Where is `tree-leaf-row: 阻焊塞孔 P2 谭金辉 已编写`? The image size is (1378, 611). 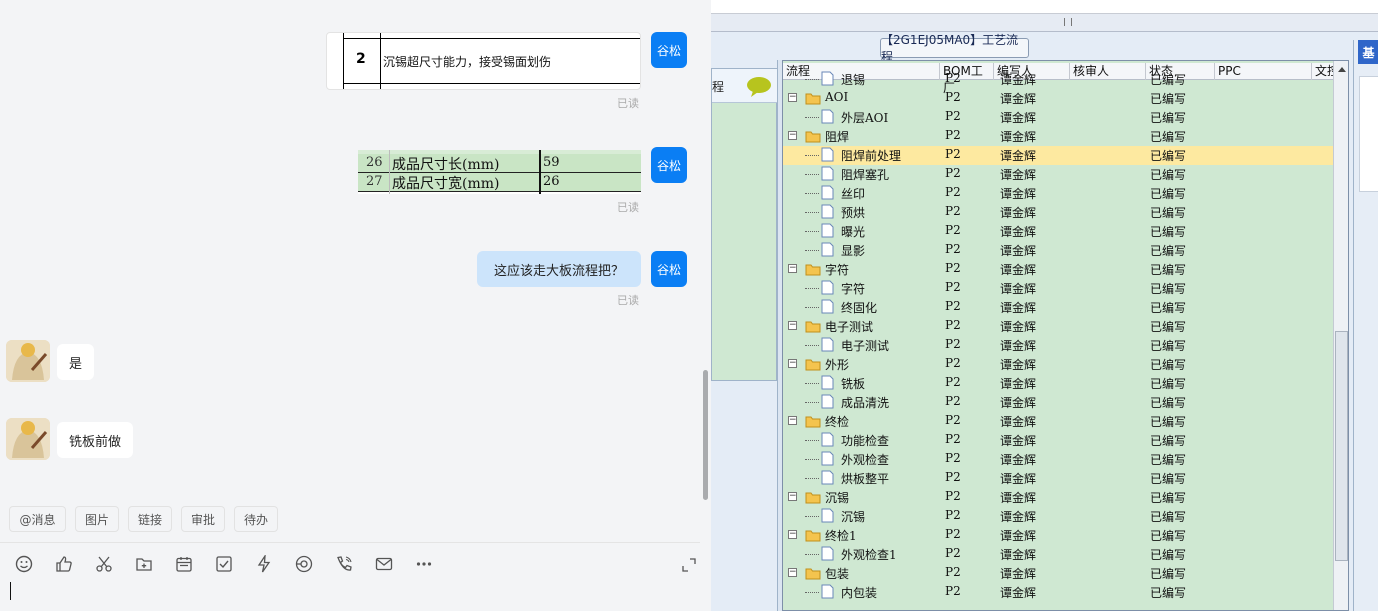 tree-leaf-row: 阻焊塞孔 P2 谭金辉 已编写 is located at coordinates (1058, 174).